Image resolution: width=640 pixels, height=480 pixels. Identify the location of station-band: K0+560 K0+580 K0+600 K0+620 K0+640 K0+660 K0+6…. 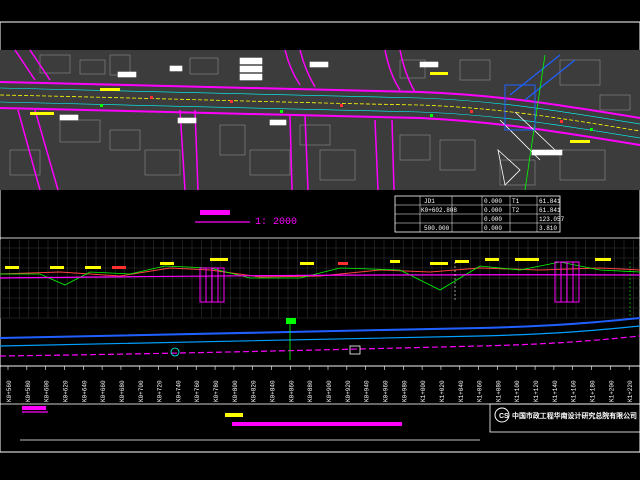
(320, 385).